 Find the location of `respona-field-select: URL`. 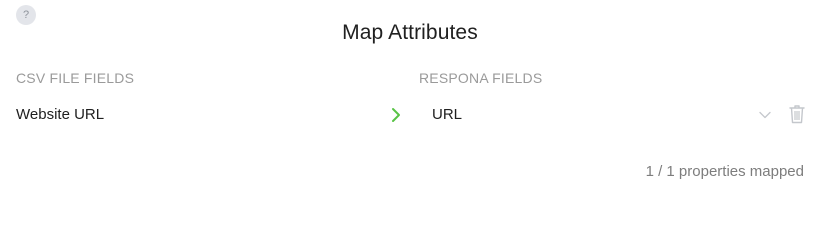

respona-field-select: URL is located at coordinates (599, 115).